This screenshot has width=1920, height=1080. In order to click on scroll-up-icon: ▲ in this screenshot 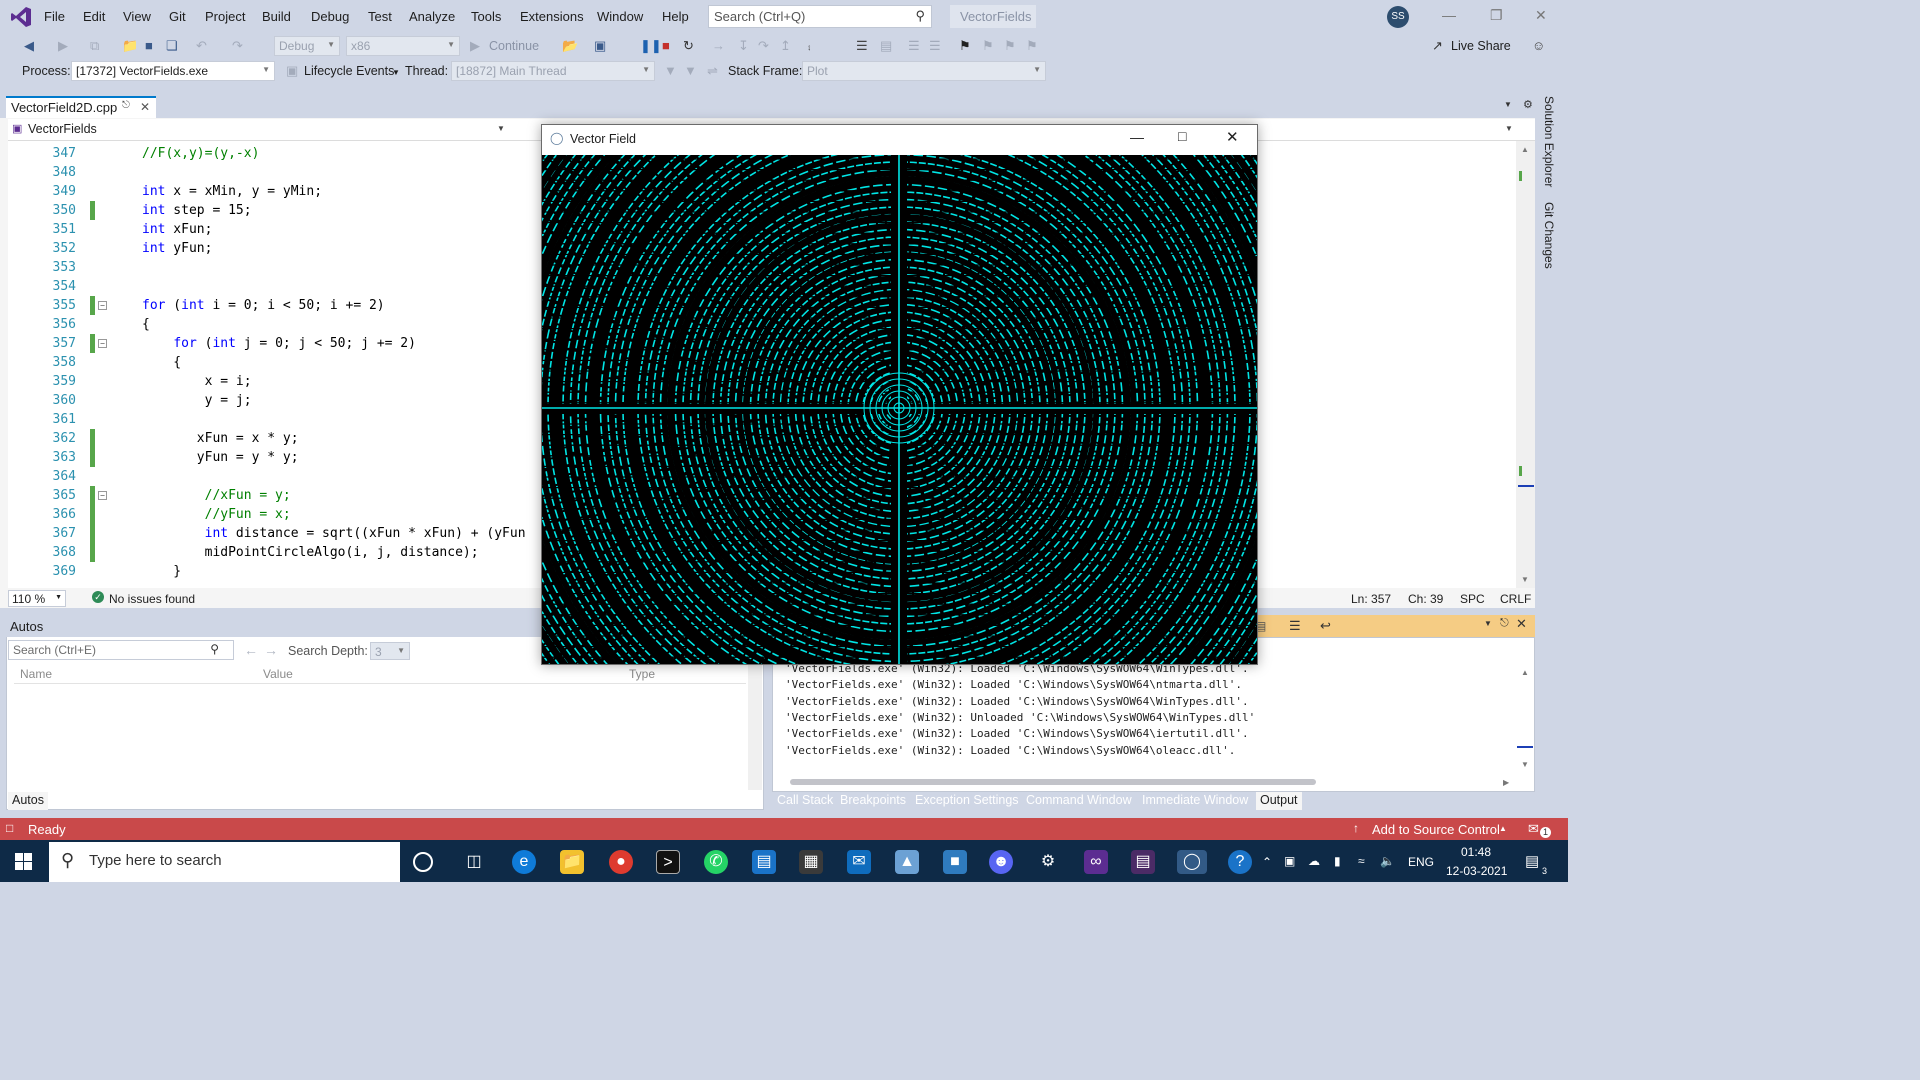, I will do `click(1525, 149)`.